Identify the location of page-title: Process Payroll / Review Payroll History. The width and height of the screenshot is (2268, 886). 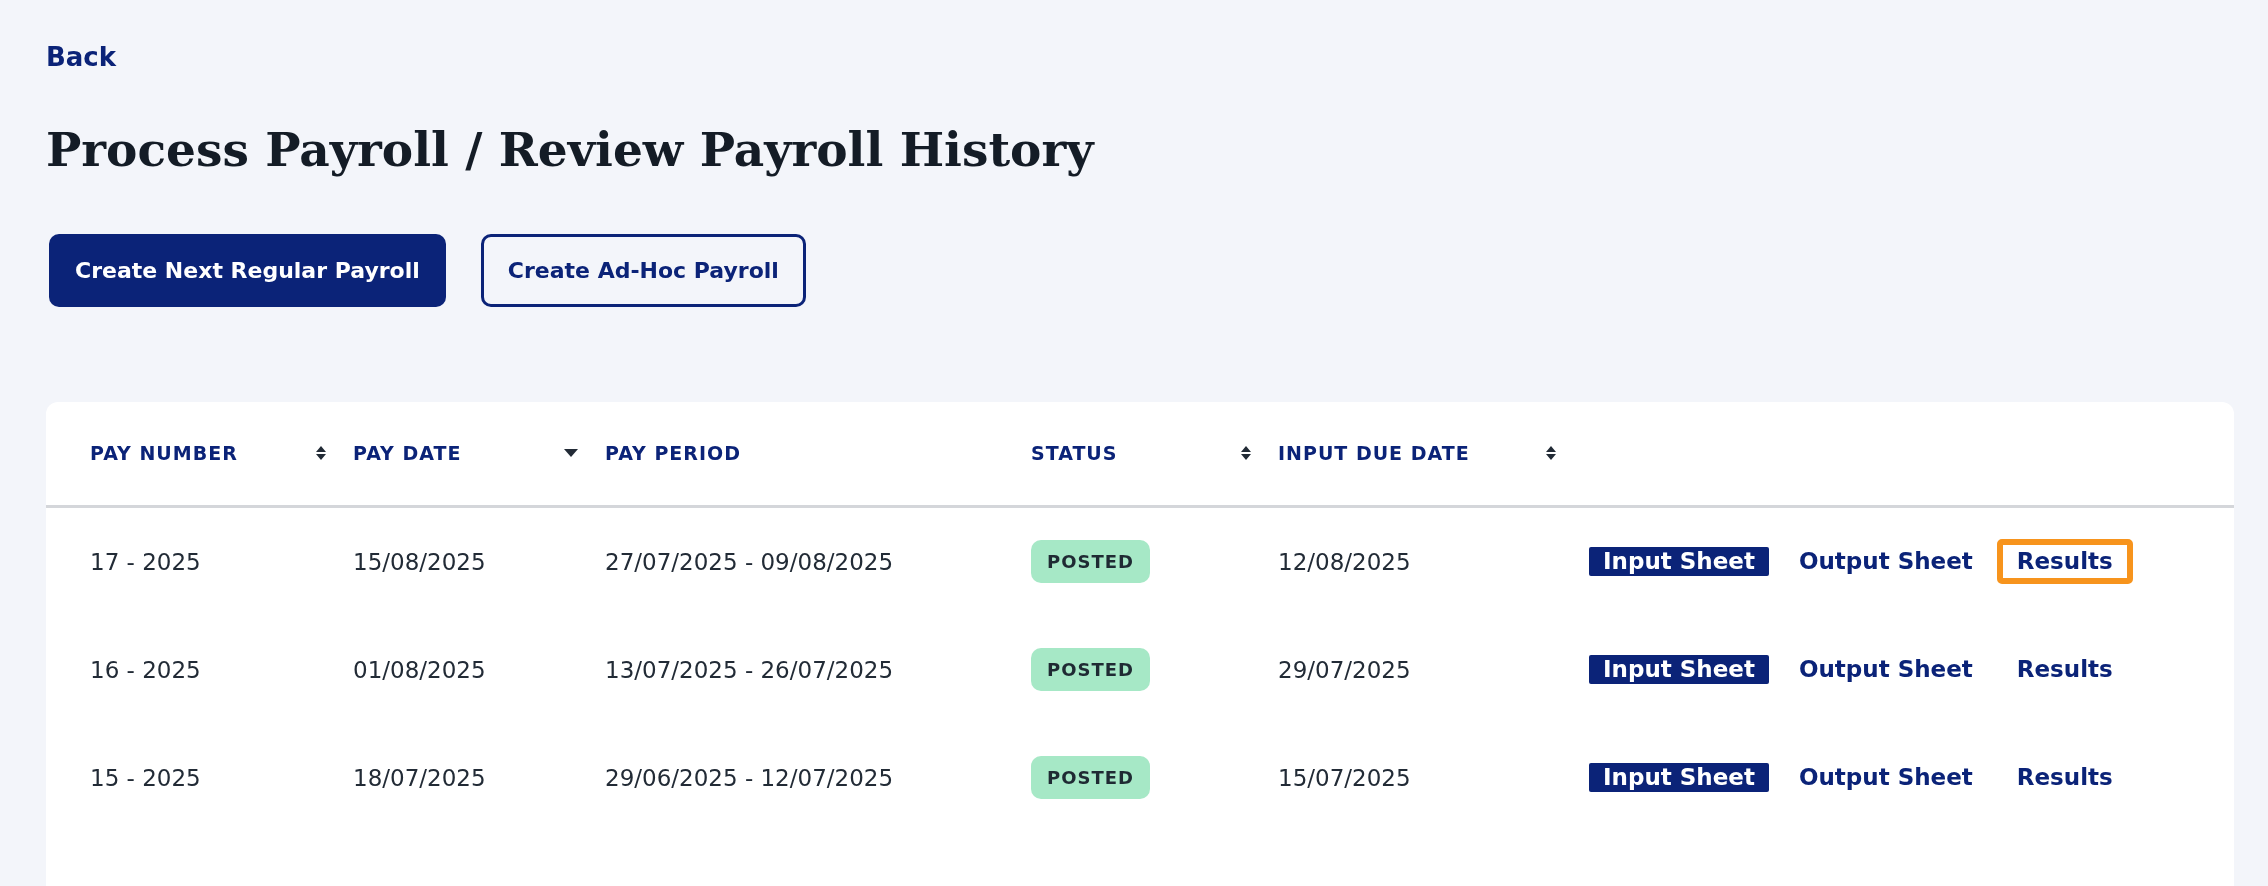
(571, 150).